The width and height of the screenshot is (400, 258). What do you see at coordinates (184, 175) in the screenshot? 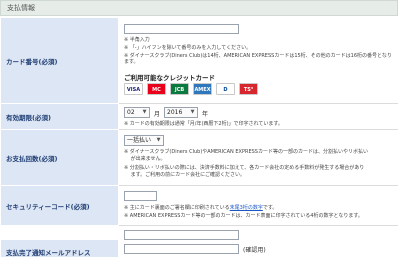
I see `payment-count-note-4: ます。ご利用の前にカード会社にご確認ください。` at bounding box center [184, 175].